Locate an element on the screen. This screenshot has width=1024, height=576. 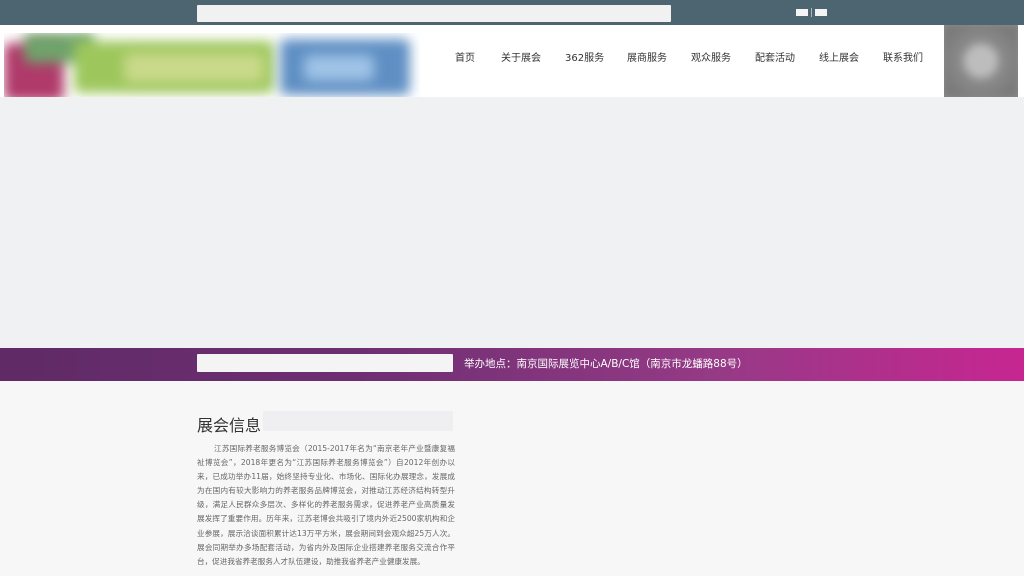
site-logo is located at coordinates (212, 65).